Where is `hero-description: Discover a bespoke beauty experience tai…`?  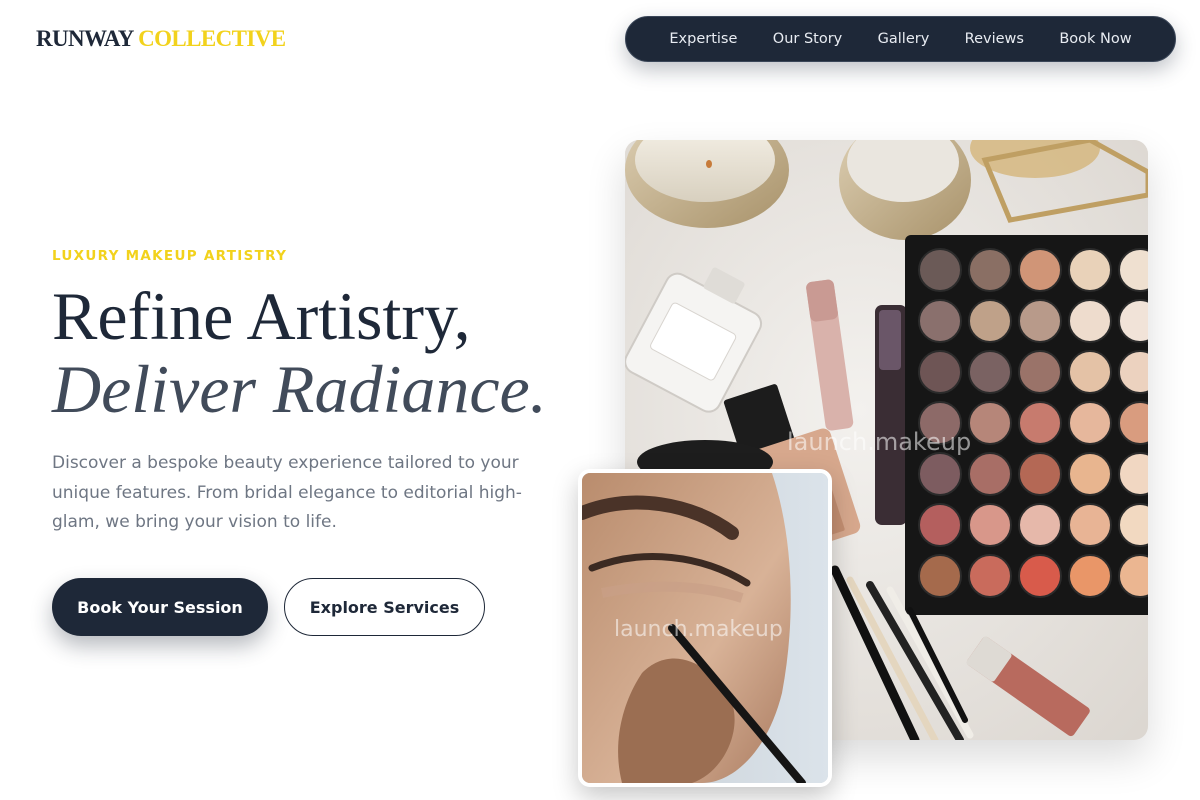 hero-description: Discover a bespoke beauty experience tai… is located at coordinates (287, 492).